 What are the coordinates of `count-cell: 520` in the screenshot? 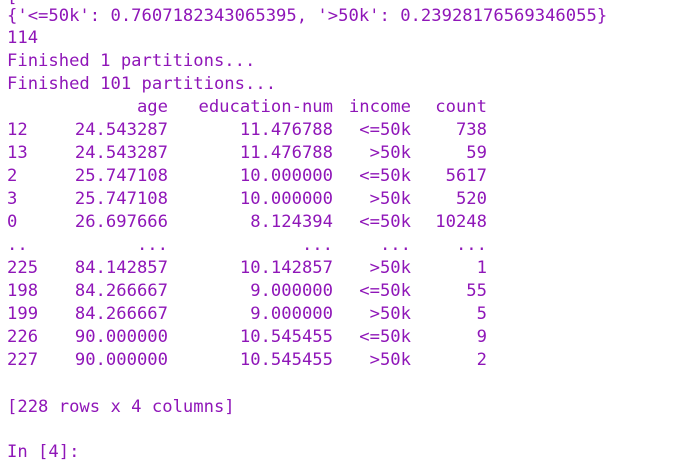 It's located at (471, 199).